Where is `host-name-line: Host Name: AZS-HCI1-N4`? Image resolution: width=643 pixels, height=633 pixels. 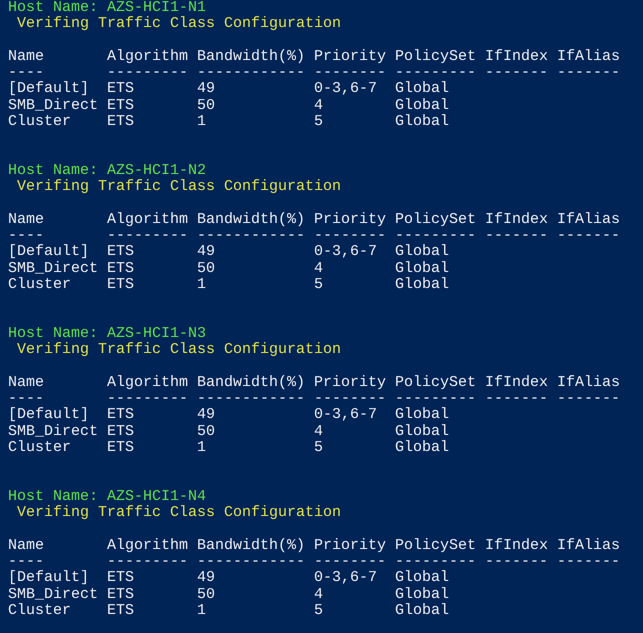
host-name-line: Host Name: AZS-HCI1-N4 is located at coordinates (107, 496).